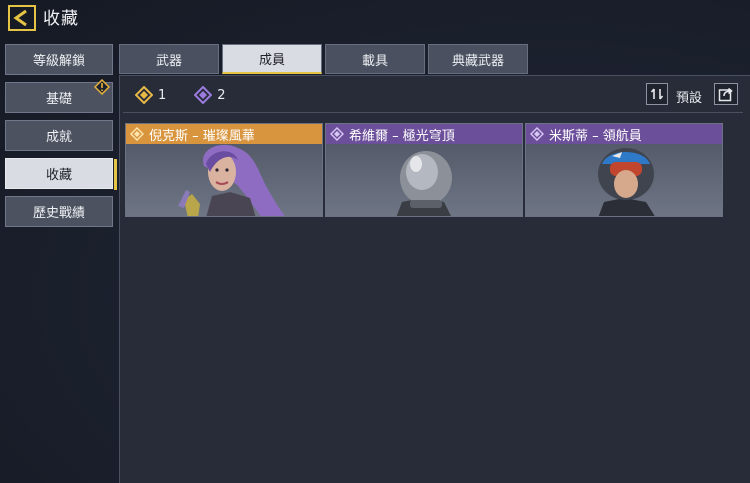  I want to click on tab-collector-weapons: 典藏武器, so click(478, 59).